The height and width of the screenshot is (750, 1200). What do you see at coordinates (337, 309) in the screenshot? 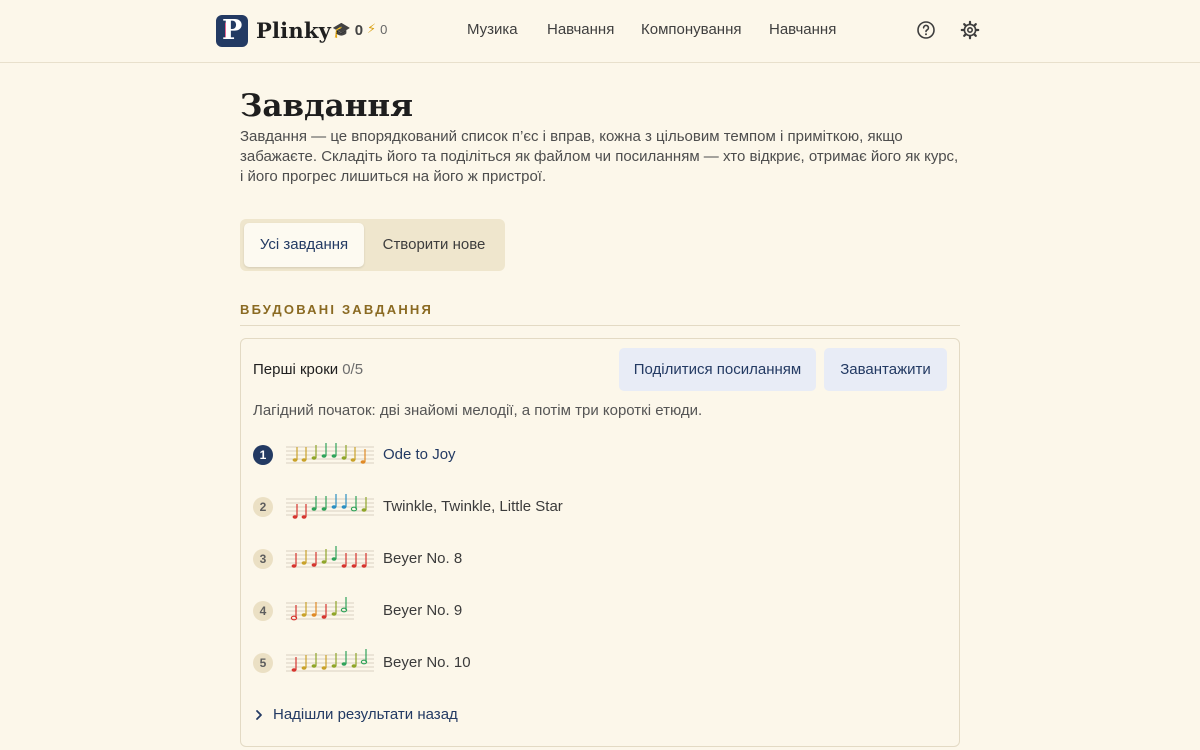
I see `section-label: ВБУДОВАНІ ЗАВДАННЯ` at bounding box center [337, 309].